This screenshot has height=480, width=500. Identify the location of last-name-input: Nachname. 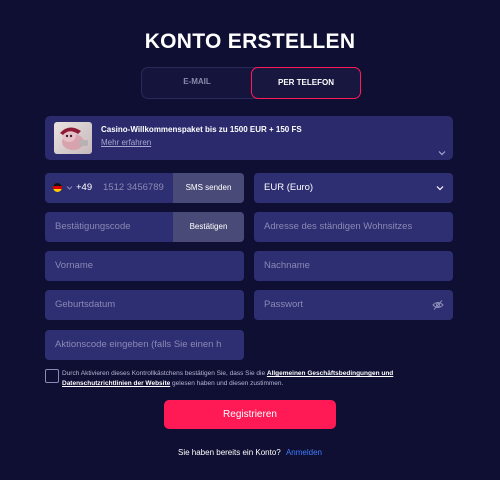
(353, 266).